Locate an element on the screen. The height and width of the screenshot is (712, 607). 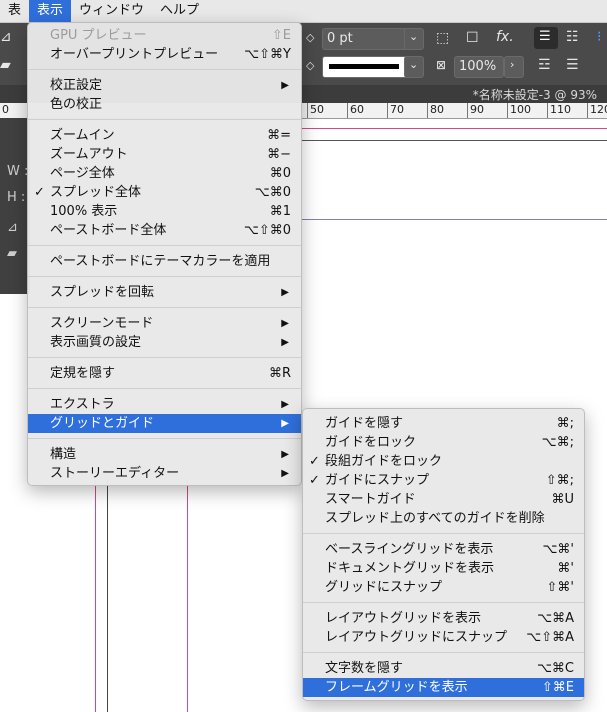
align-lines-icon: ☰ is located at coordinates (545, 36).